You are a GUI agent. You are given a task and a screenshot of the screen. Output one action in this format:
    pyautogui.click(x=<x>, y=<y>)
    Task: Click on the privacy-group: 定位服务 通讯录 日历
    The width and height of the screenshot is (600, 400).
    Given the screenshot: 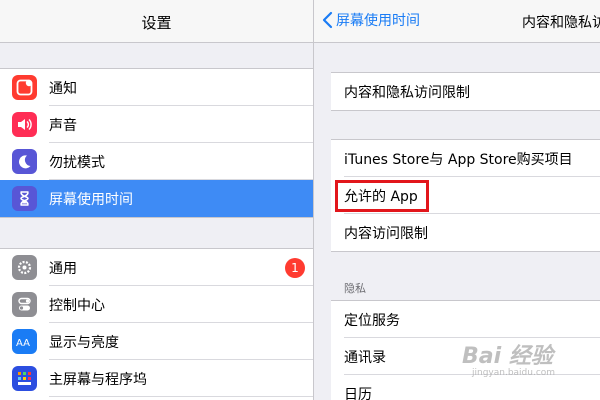 What is the action you would take?
    pyautogui.click(x=465, y=350)
    